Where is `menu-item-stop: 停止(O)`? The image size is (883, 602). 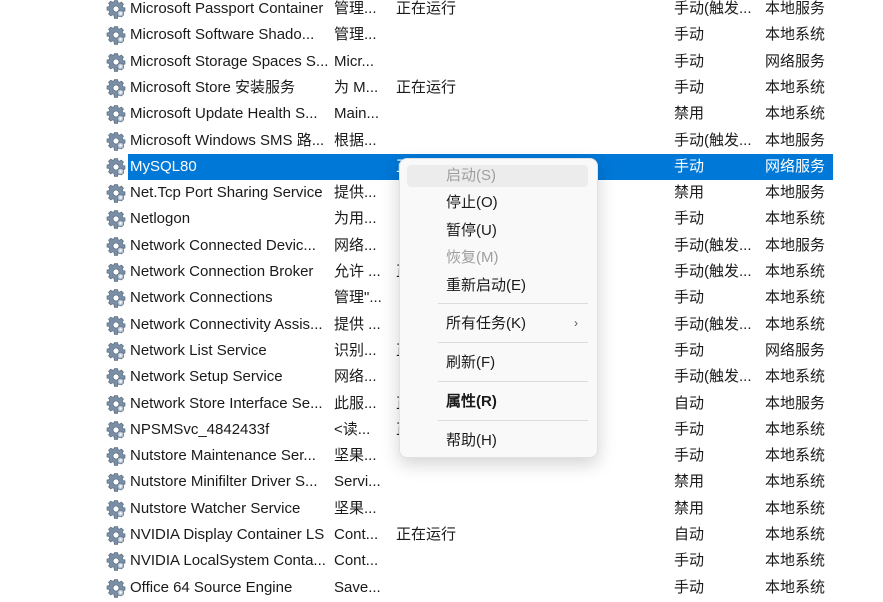
menu-item-stop: 停止(O) is located at coordinates (497, 203).